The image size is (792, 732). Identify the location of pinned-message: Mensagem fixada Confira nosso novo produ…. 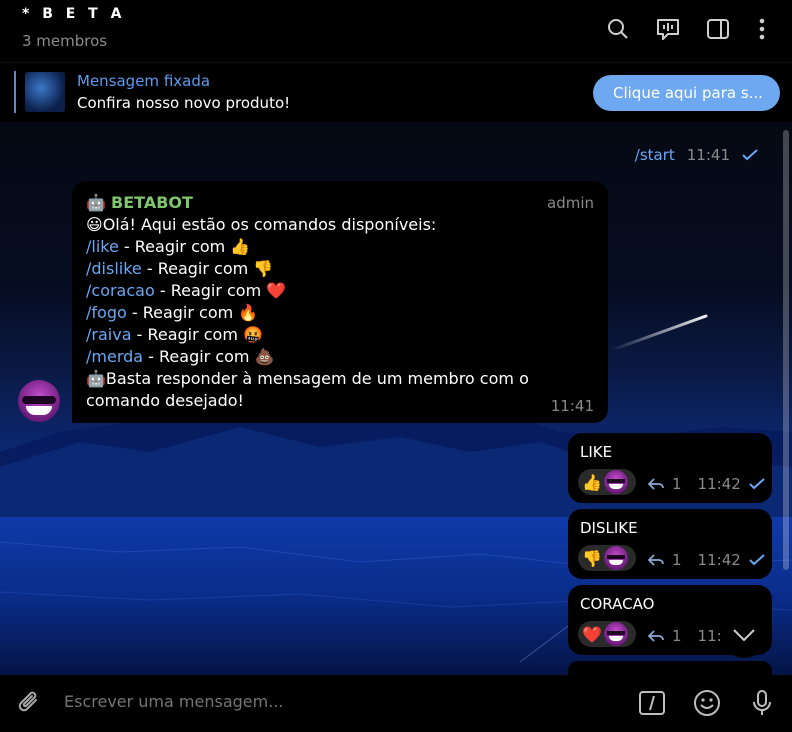
(396, 92).